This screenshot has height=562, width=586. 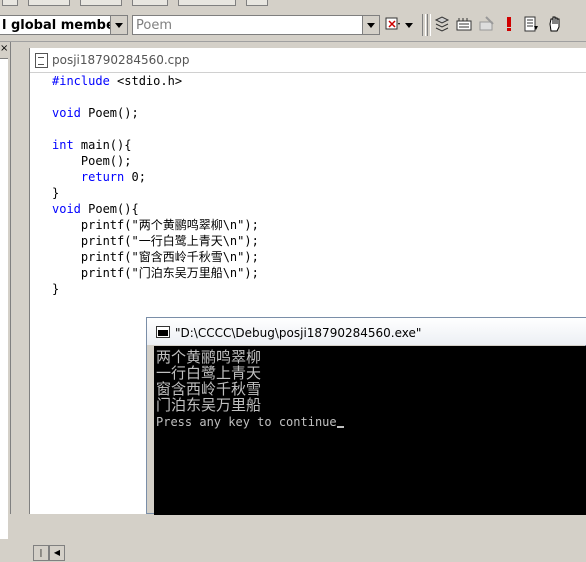 I want to click on go-icon, so click(x=531, y=25).